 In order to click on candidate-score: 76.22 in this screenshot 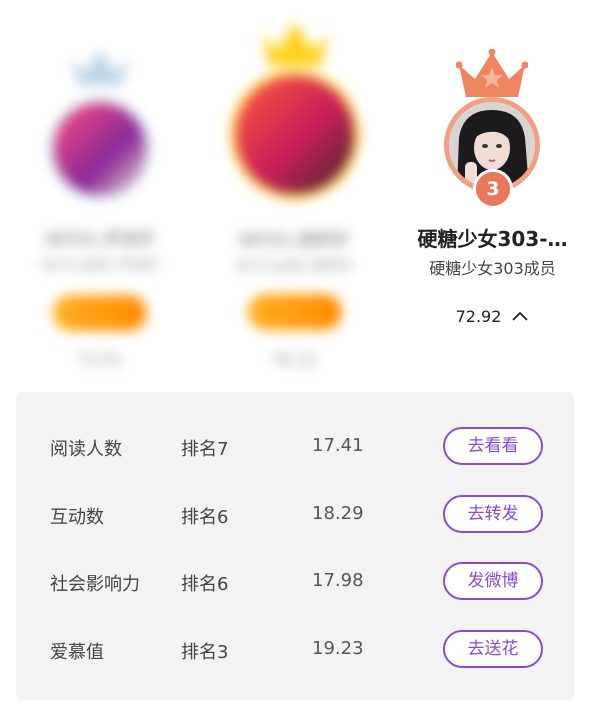, I will do `click(294, 359)`.